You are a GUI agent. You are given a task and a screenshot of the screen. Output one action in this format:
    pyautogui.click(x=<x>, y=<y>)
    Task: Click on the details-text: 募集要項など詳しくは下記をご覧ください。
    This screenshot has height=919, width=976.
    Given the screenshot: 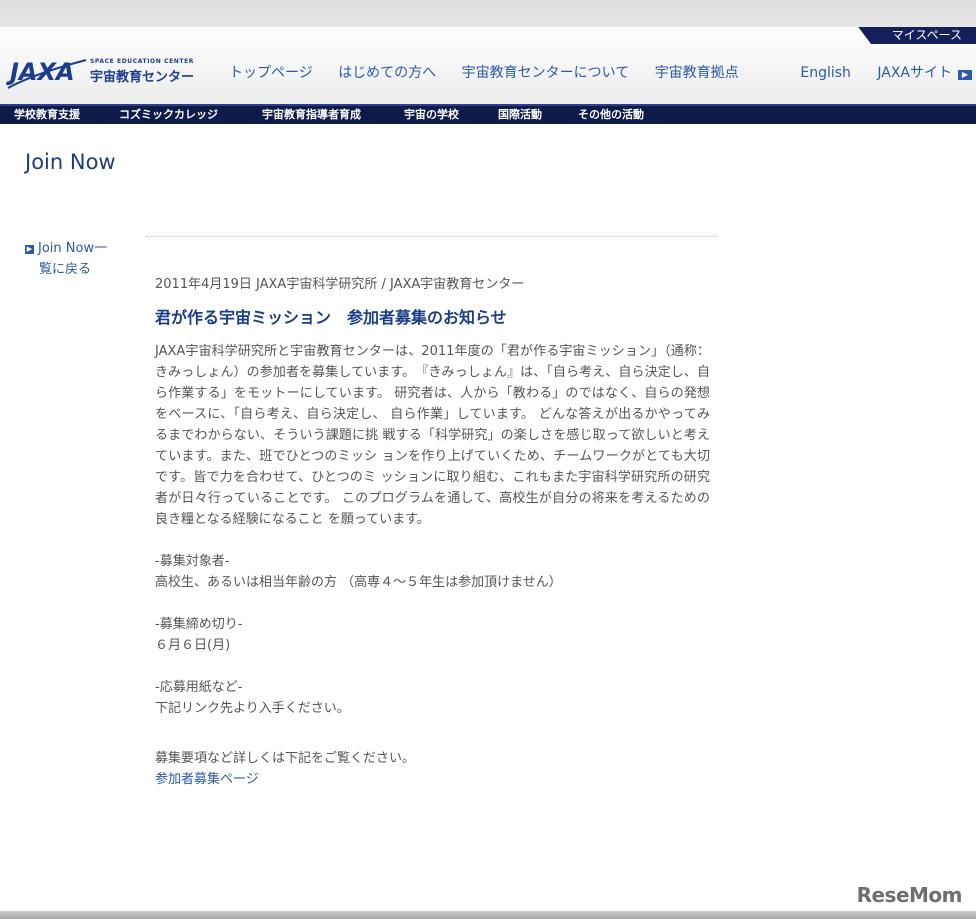 What is the action you would take?
    pyautogui.click(x=285, y=758)
    